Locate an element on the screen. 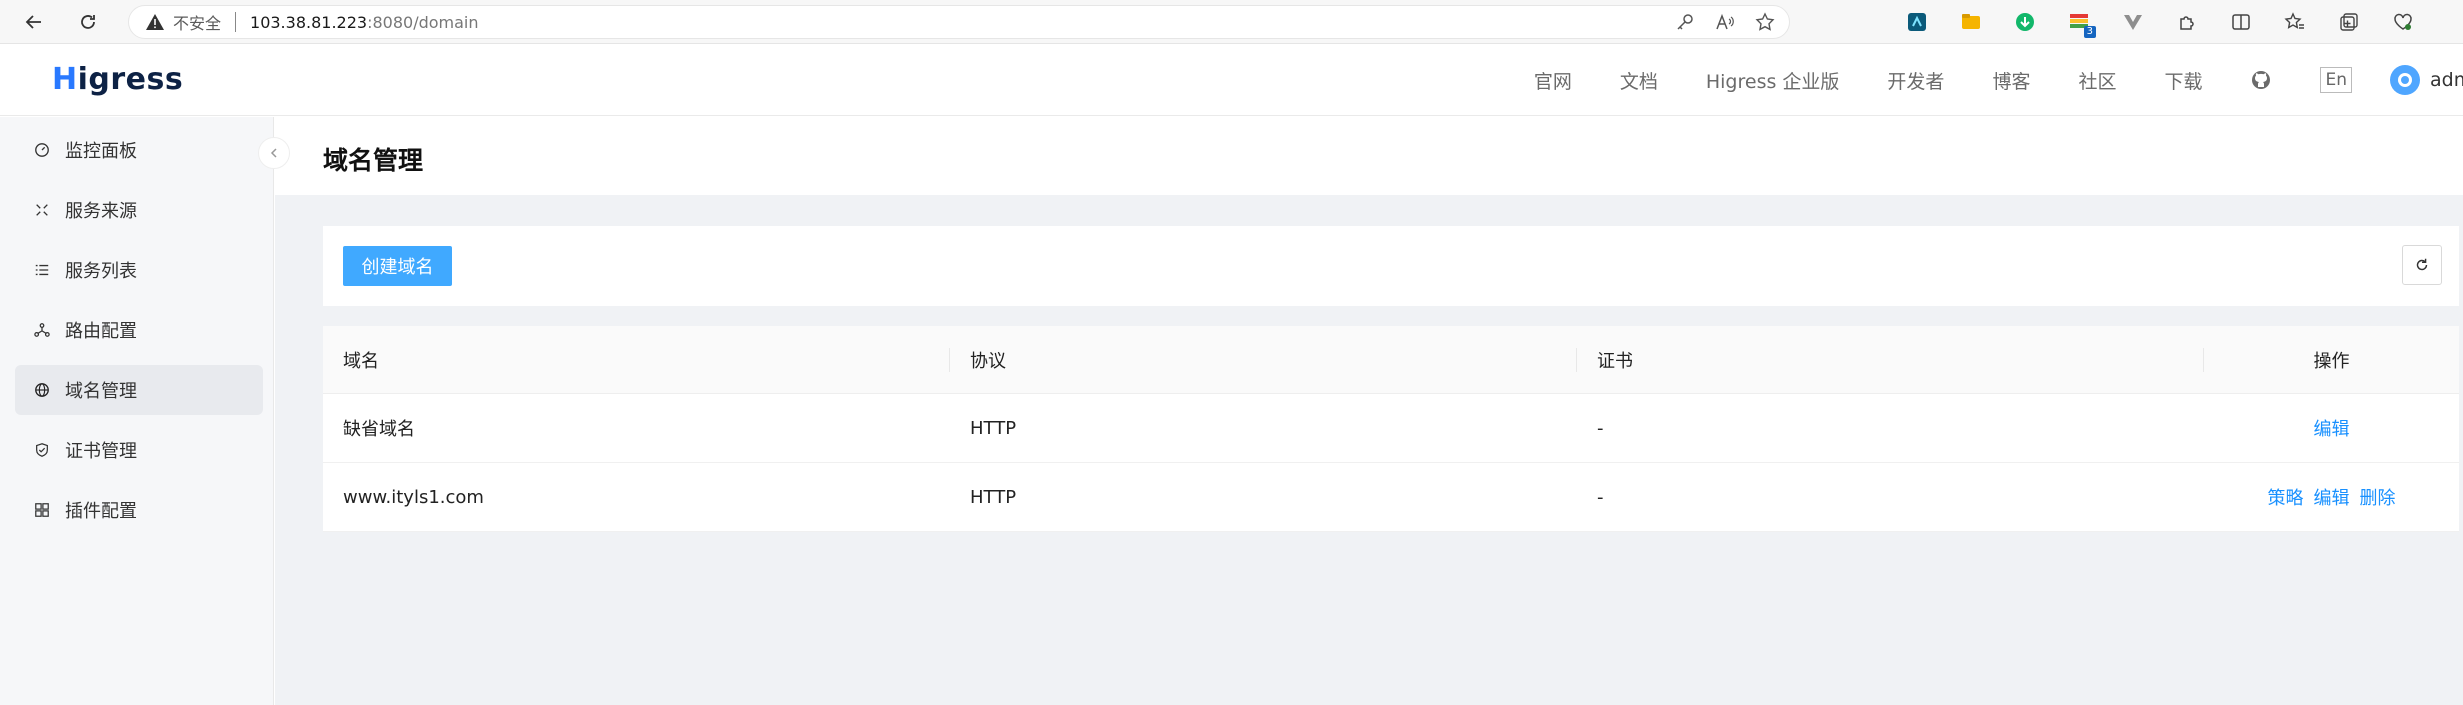 This screenshot has height=705, width=2463. sidebar-collapse-button is located at coordinates (274, 153).